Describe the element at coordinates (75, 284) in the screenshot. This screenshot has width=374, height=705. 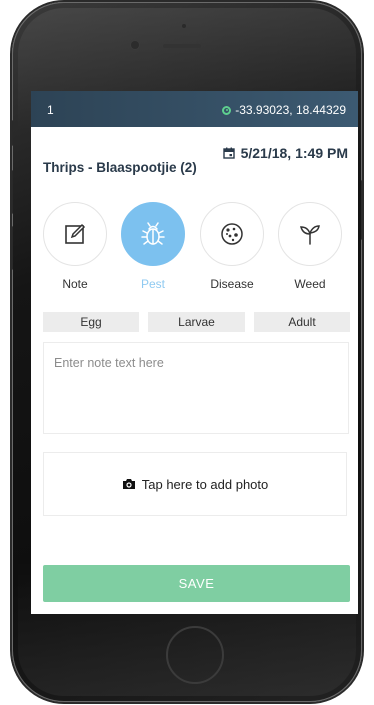
I see `category-note-label: Note` at that location.